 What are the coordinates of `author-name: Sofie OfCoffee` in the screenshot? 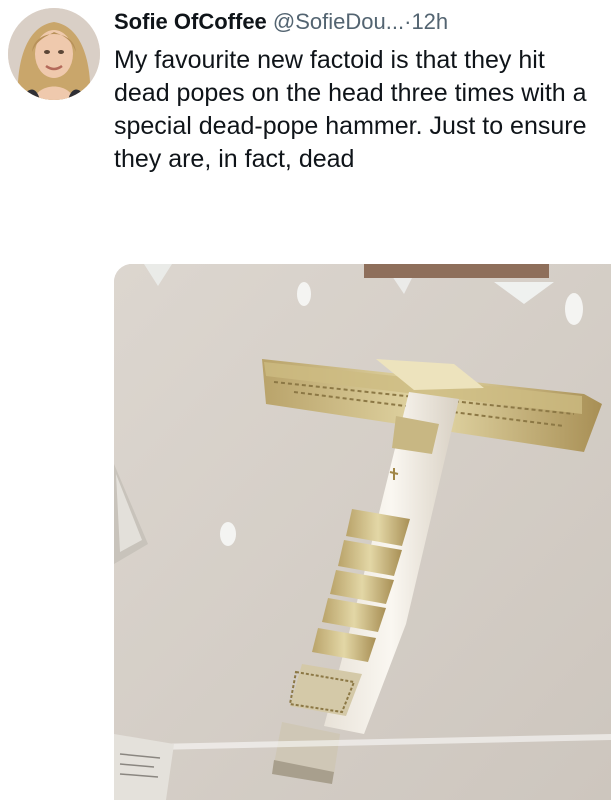 It's located at (190, 21).